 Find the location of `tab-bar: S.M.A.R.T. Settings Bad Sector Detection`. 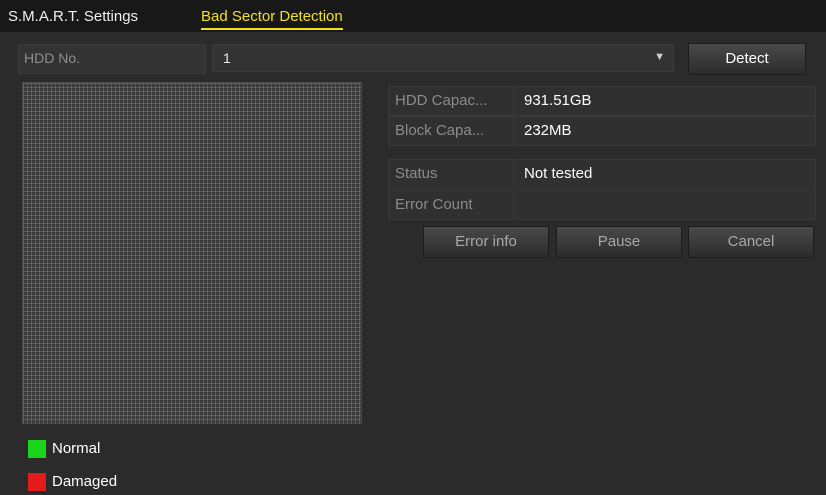

tab-bar: S.M.A.R.T. Settings Bad Sector Detection is located at coordinates (413, 16).